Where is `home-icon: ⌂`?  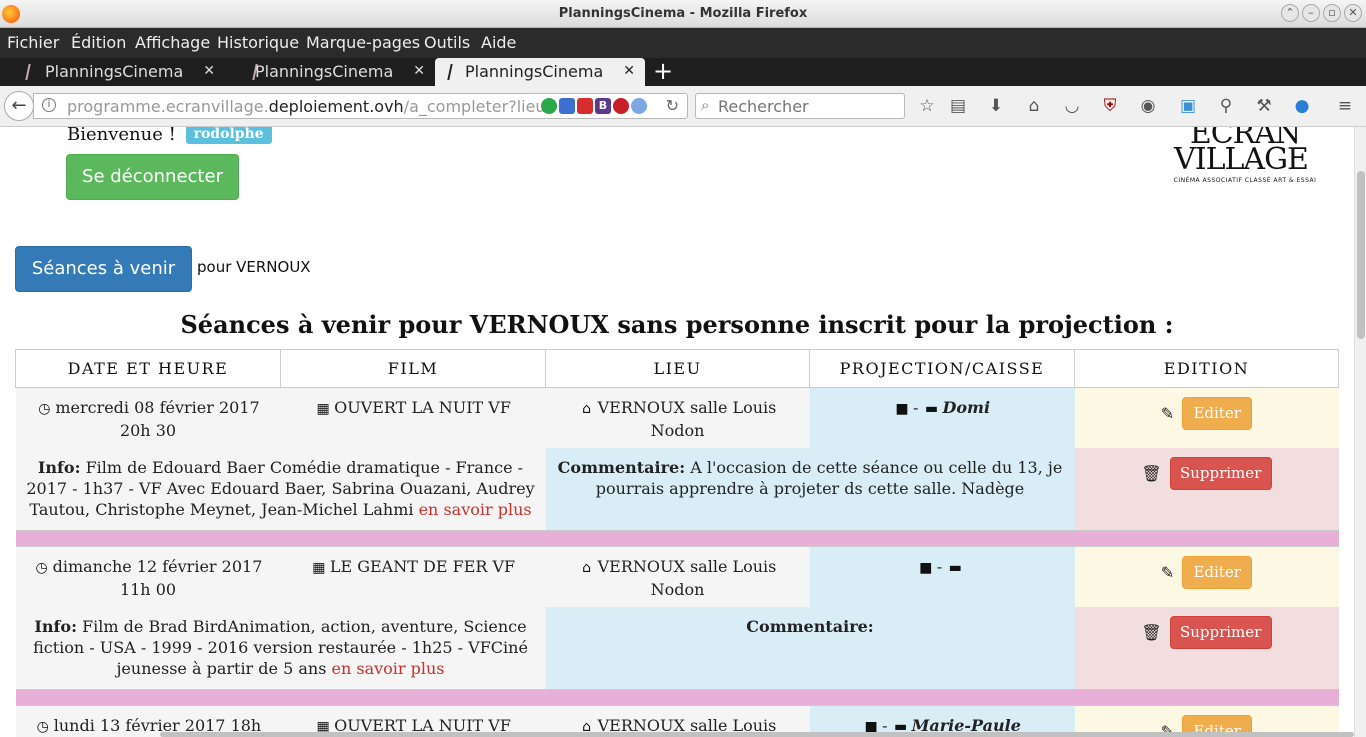 home-icon: ⌂ is located at coordinates (1034, 106).